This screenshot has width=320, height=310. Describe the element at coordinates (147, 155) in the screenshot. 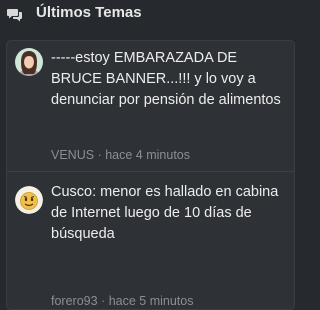

I see `topic-time: hace 4 minutos` at that location.